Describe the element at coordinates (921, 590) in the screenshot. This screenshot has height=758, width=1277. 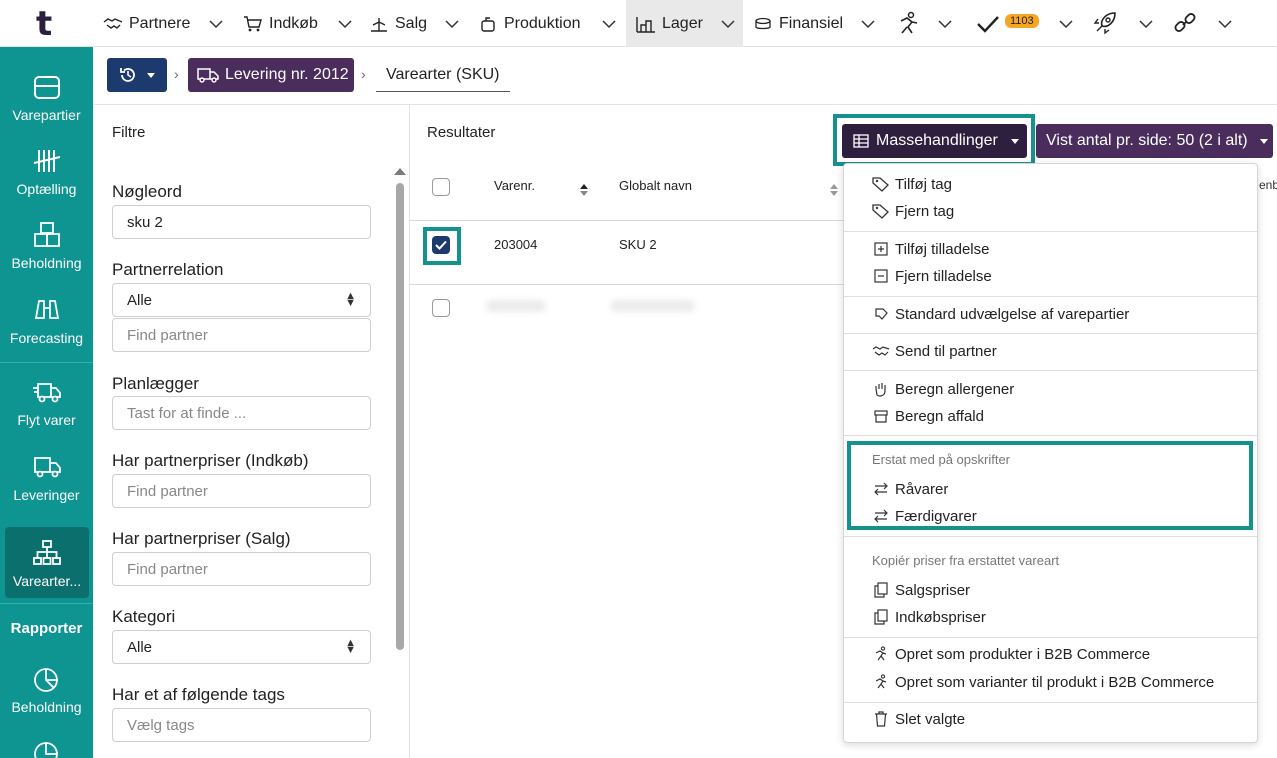
I see `menu-item-sales-prices: Salgspriser` at that location.